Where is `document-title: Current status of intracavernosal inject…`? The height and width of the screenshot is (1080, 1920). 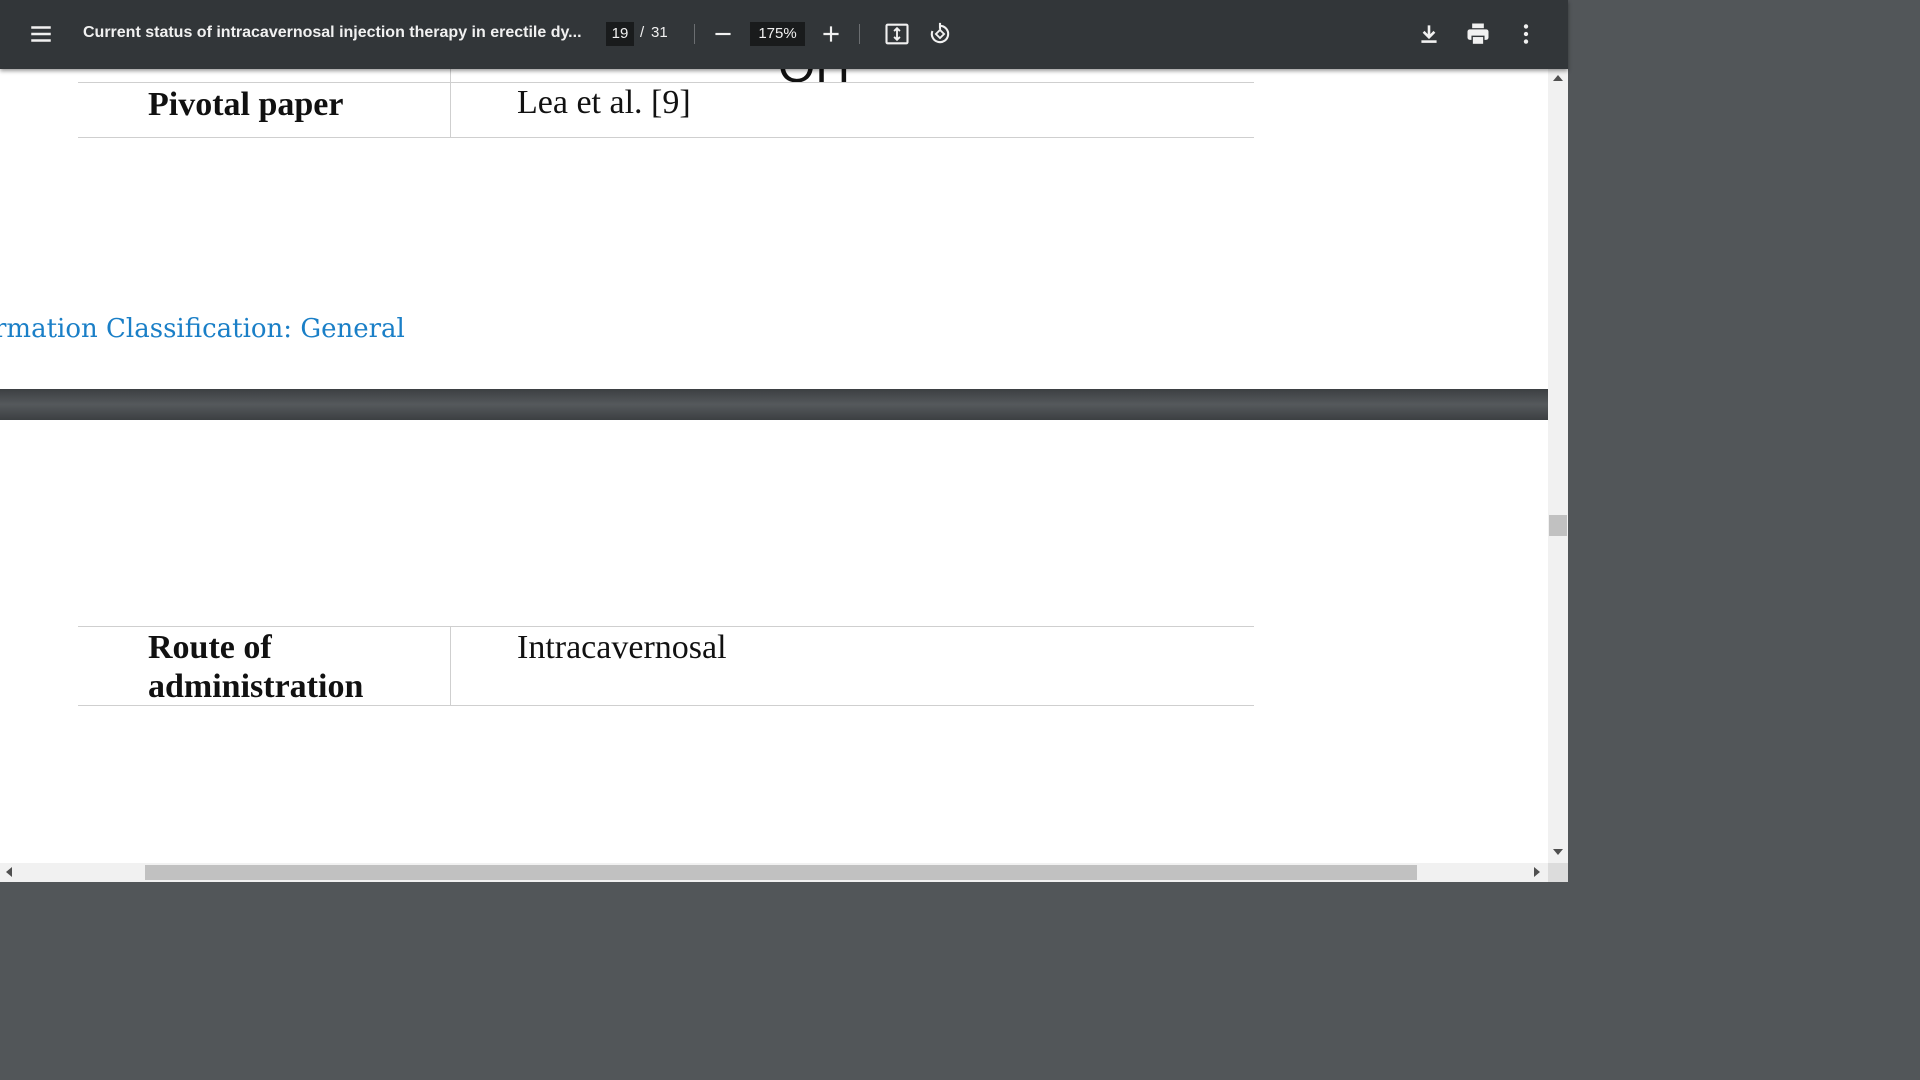
document-title: Current status of intracavernosal inject… is located at coordinates (332, 32).